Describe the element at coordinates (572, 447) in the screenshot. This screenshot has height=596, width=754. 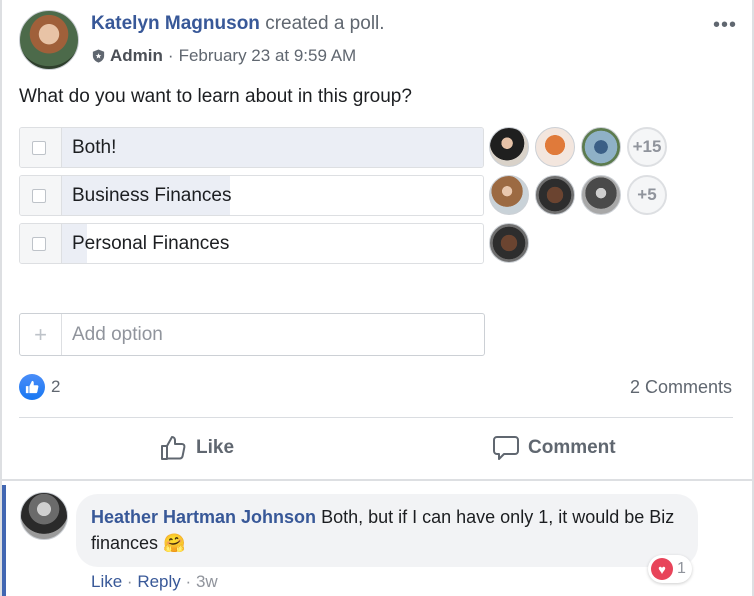
I see `comment-button-label: Comment` at that location.